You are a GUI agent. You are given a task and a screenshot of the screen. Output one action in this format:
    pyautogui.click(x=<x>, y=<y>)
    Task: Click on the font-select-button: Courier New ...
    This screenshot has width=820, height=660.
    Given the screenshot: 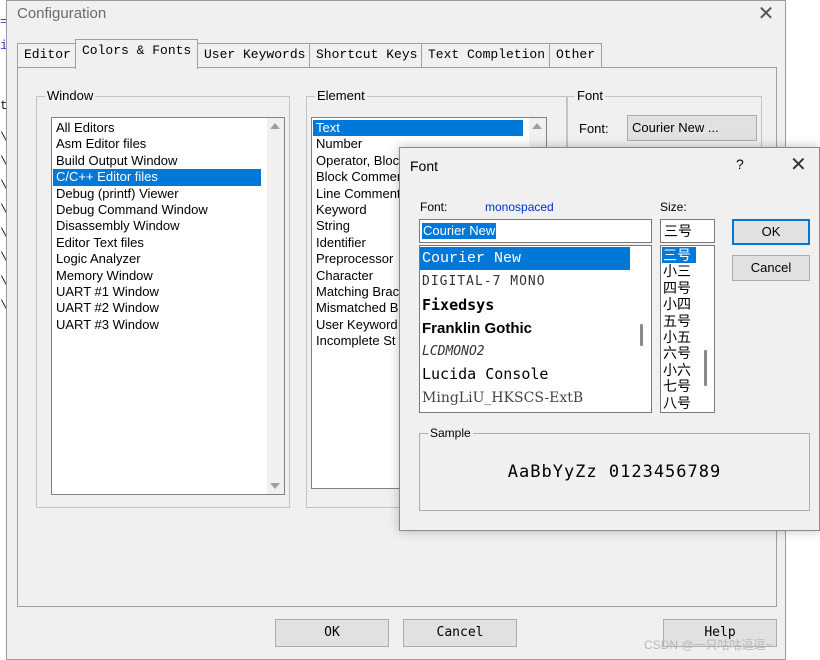 What is the action you would take?
    pyautogui.click(x=692, y=128)
    